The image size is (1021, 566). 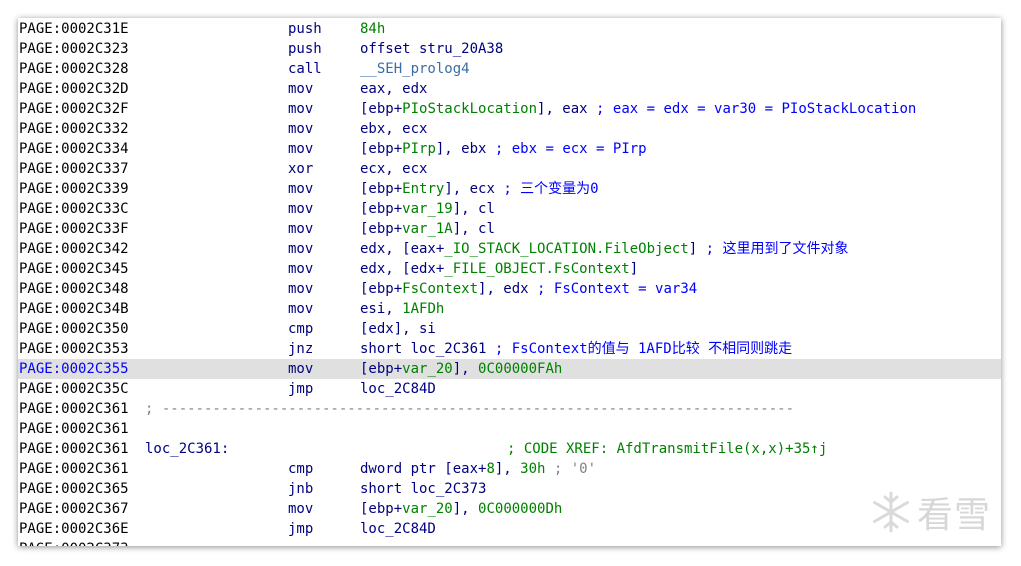 What do you see at coordinates (74, 249) in the screenshot?
I see `address: PAGE:0002C342` at bounding box center [74, 249].